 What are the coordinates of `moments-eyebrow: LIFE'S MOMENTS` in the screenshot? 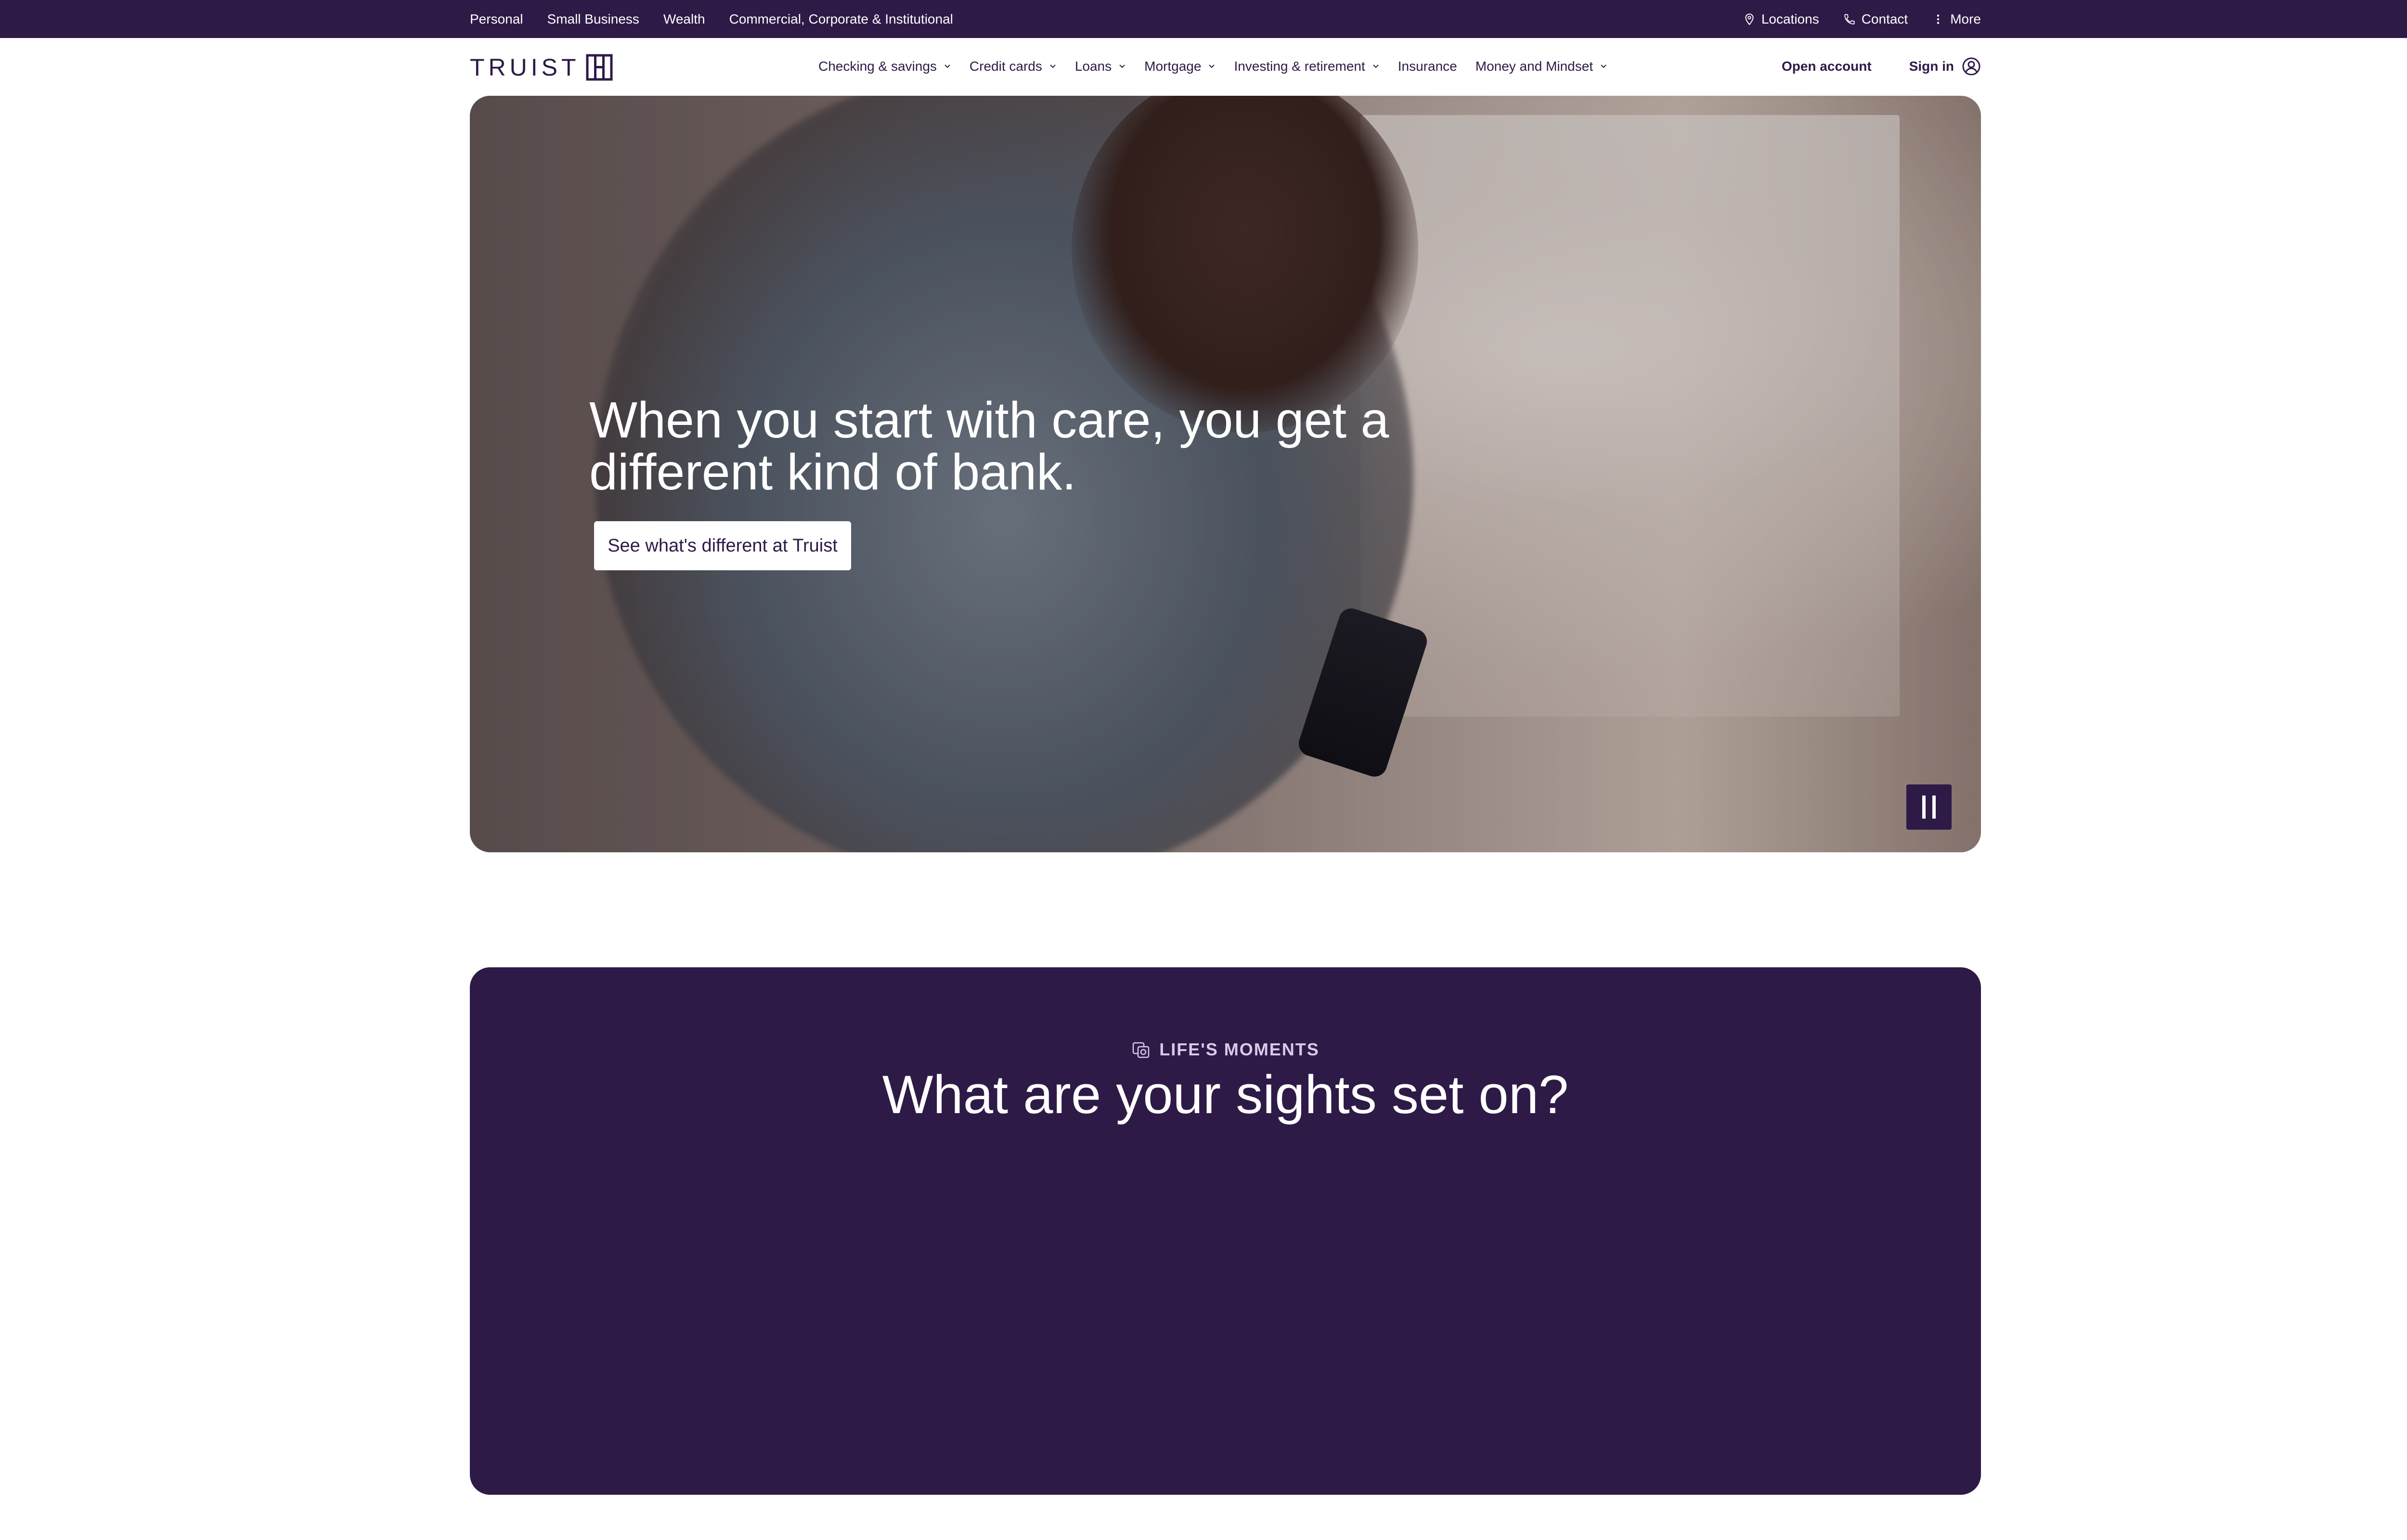 It's located at (1225, 1050).